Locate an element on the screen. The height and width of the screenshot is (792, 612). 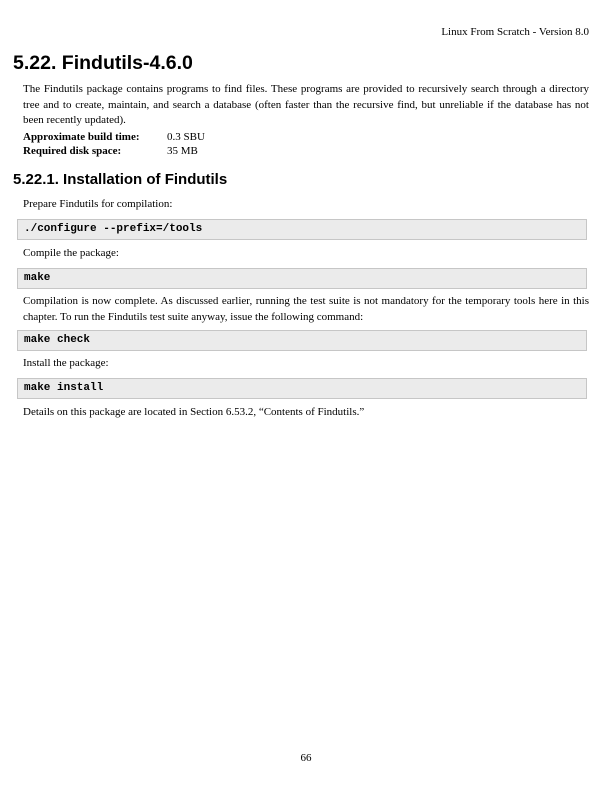
make-command: make is located at coordinates (302, 278).